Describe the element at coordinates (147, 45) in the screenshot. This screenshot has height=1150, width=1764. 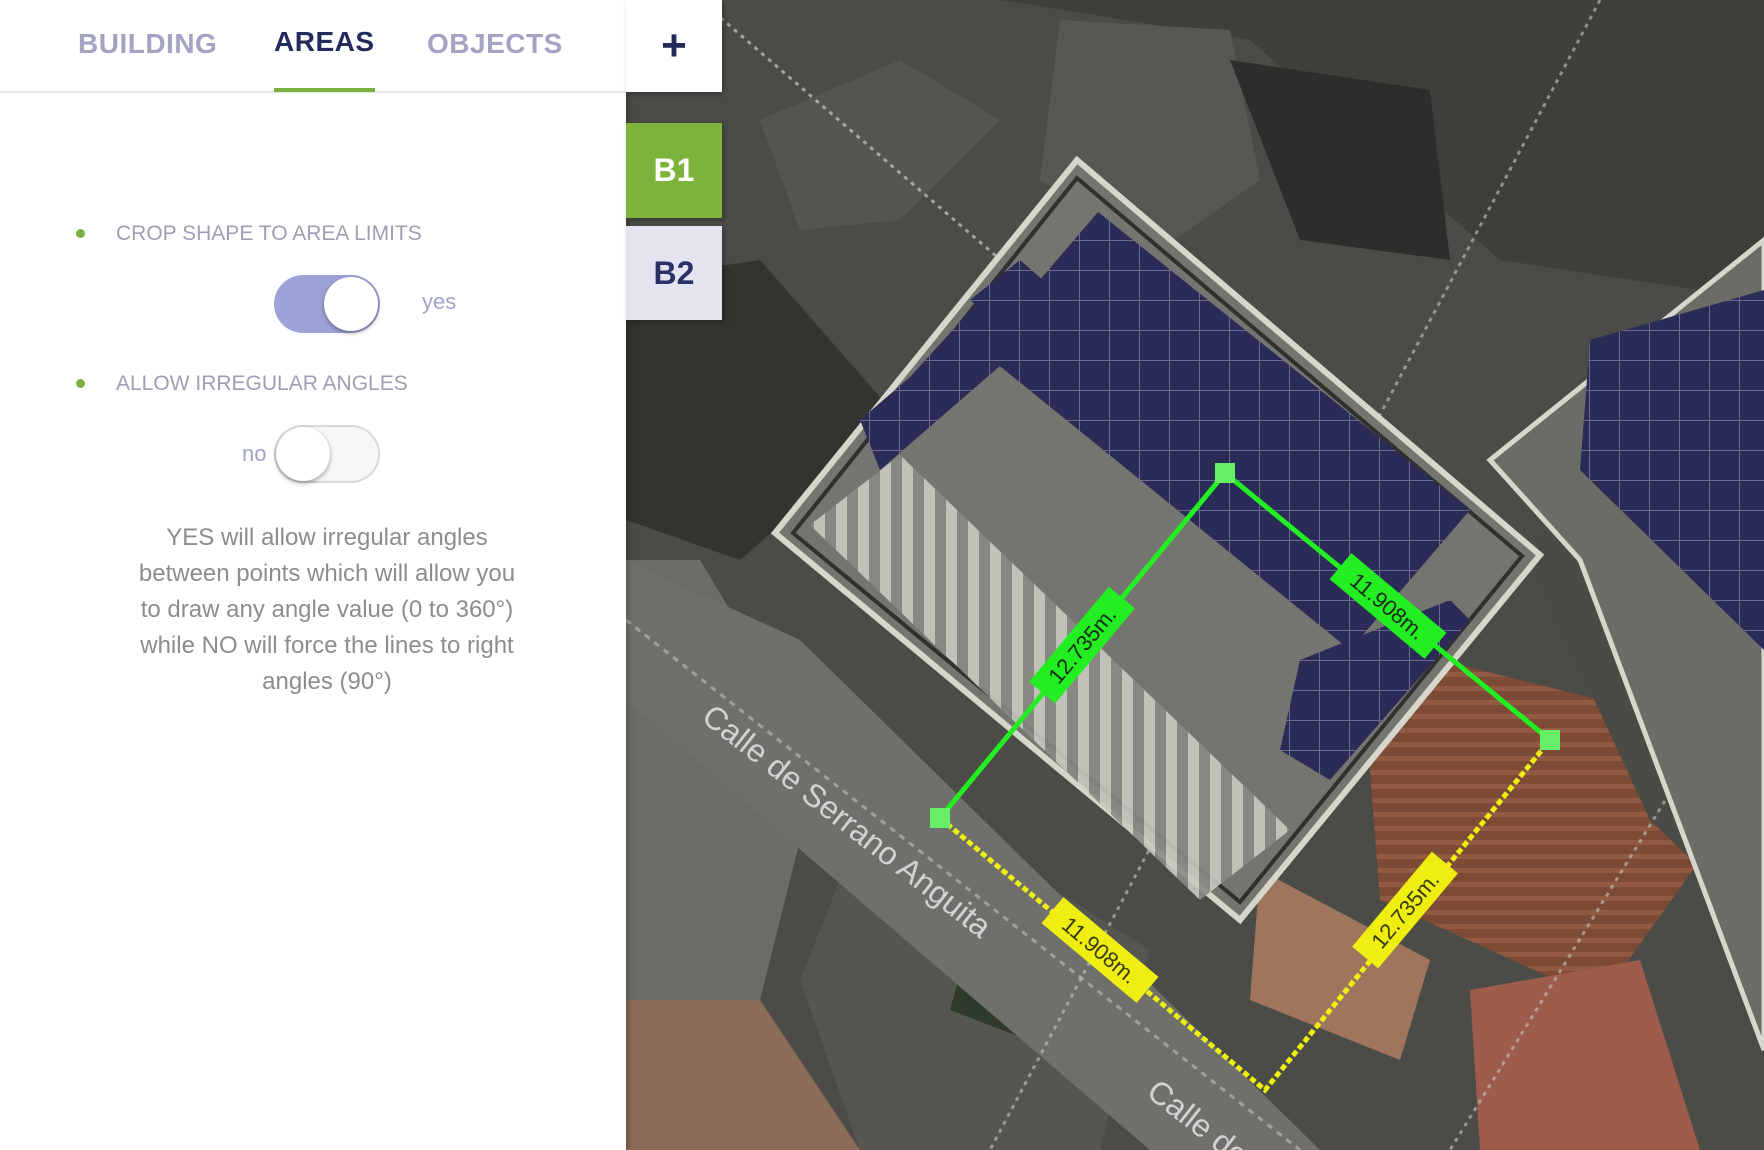
I see `tab-building: BUILDING` at that location.